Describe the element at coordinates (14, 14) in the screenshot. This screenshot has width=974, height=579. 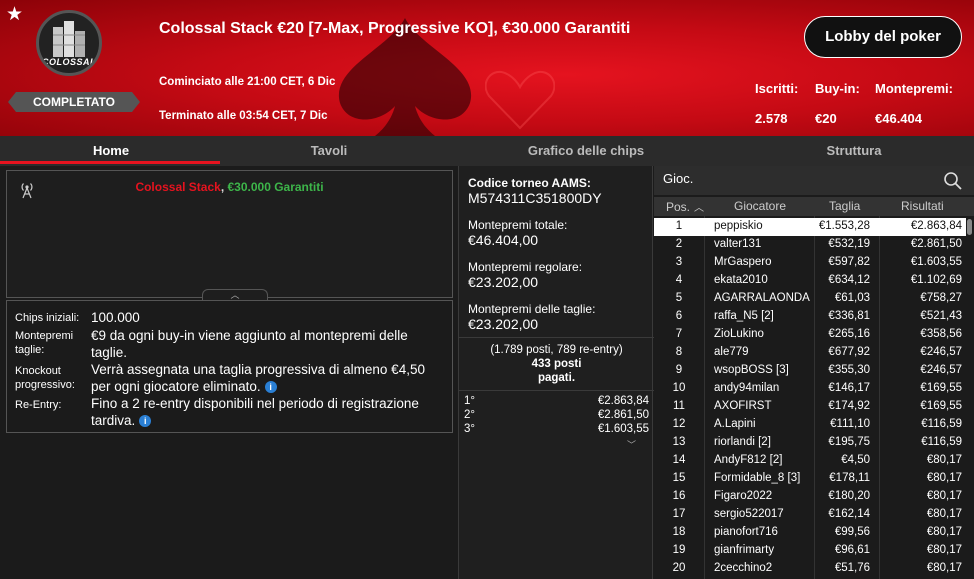
I see `favorite-star-icon: ★` at that location.